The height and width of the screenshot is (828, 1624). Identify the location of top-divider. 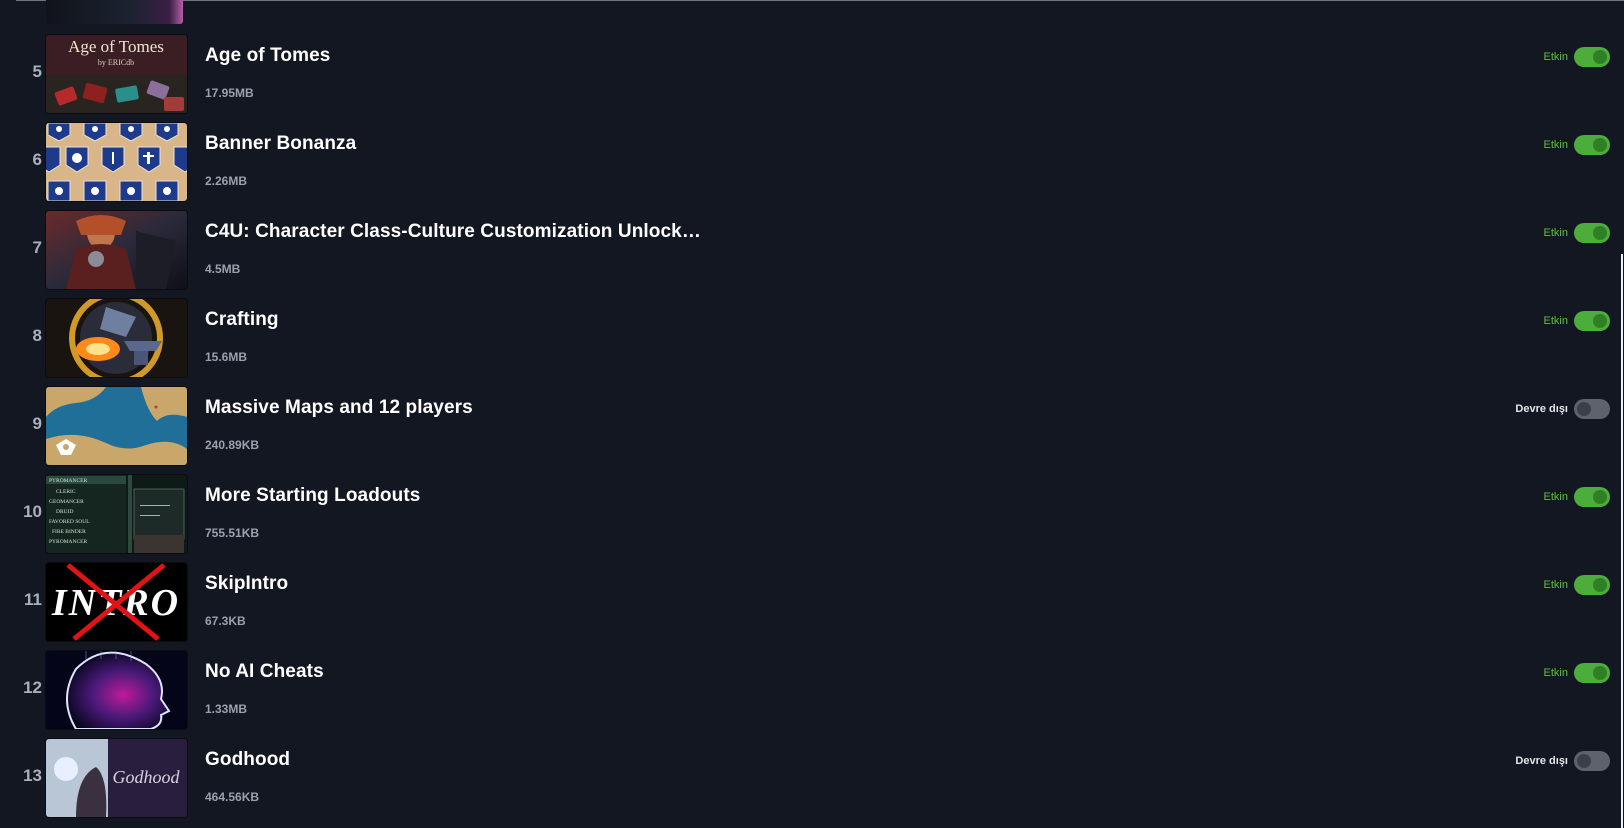
(820, 0).